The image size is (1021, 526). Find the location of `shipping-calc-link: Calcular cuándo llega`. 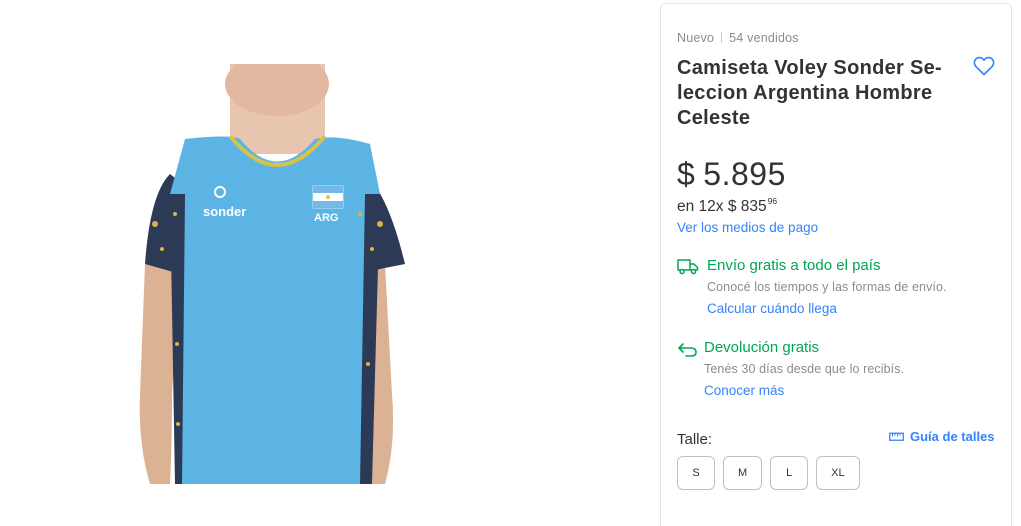

shipping-calc-link: Calcular cuándo llega is located at coordinates (772, 308).